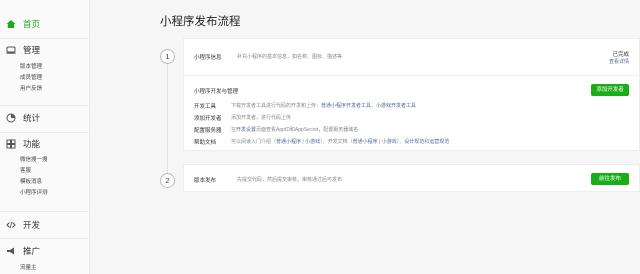  What do you see at coordinates (205, 143) in the screenshot?
I see `help-docs-label: 帮助文档` at bounding box center [205, 143].